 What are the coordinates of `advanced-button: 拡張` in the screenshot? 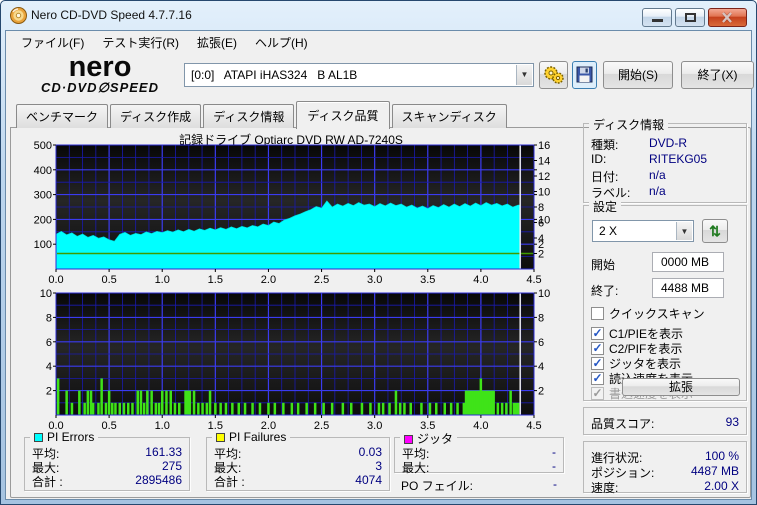 It's located at (681, 387).